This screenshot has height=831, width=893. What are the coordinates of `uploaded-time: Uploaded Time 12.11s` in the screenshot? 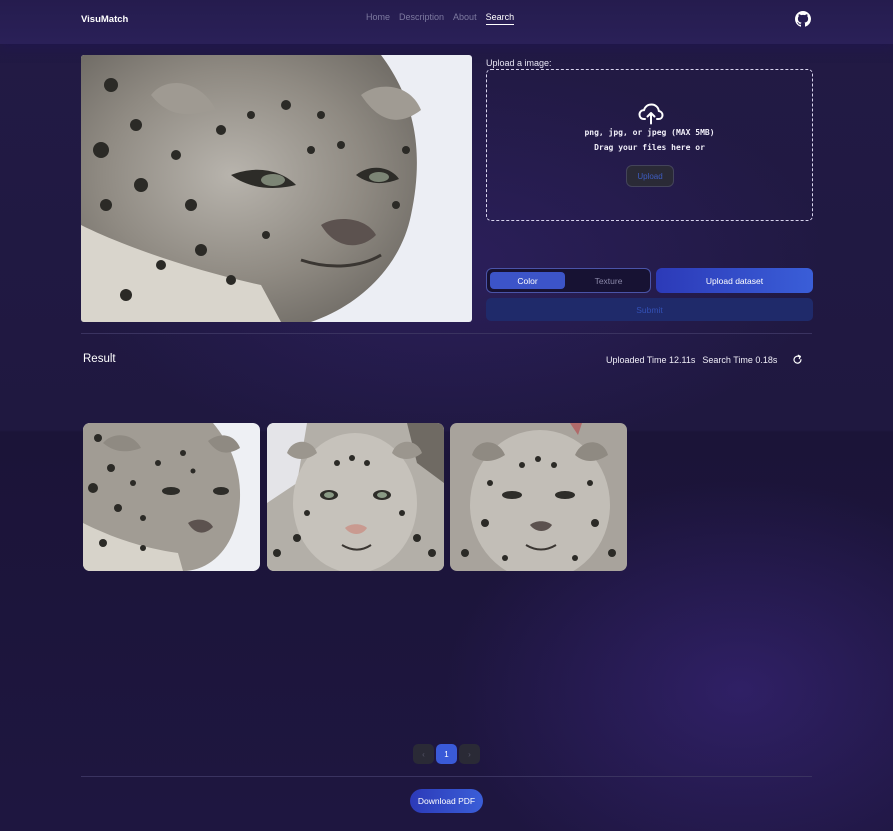 It's located at (651, 360).